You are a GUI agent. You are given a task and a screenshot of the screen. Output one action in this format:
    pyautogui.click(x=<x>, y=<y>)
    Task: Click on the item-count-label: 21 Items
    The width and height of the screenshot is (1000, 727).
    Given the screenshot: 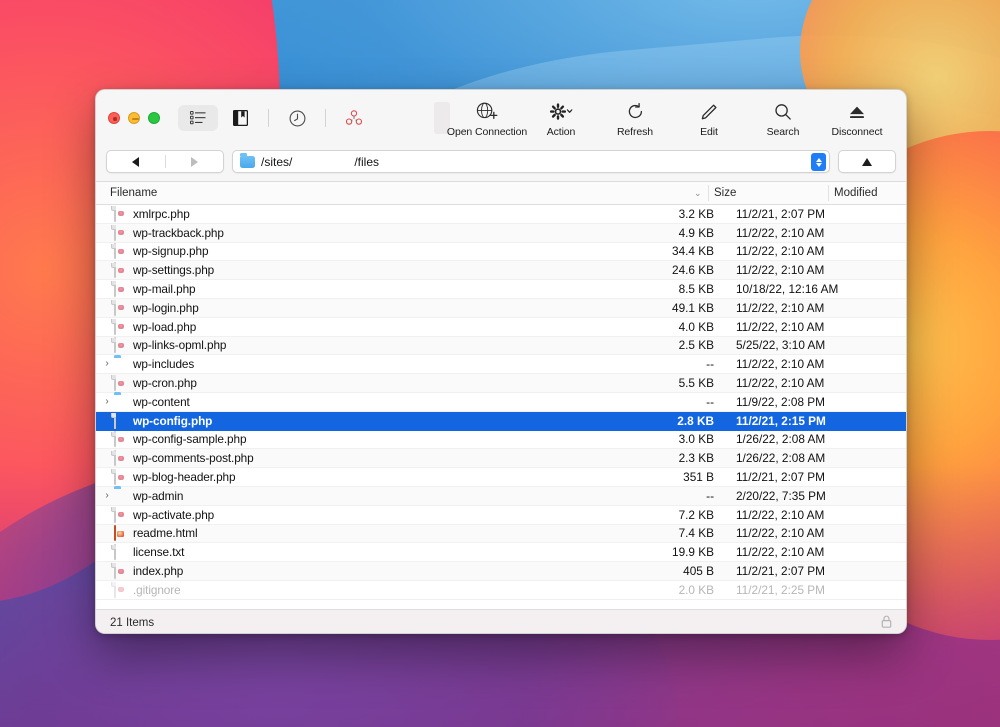 What is the action you would take?
    pyautogui.click(x=132, y=622)
    